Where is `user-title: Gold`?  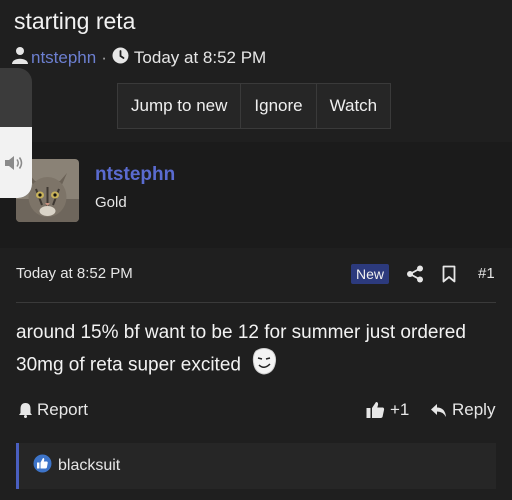 user-title: Gold is located at coordinates (111, 202).